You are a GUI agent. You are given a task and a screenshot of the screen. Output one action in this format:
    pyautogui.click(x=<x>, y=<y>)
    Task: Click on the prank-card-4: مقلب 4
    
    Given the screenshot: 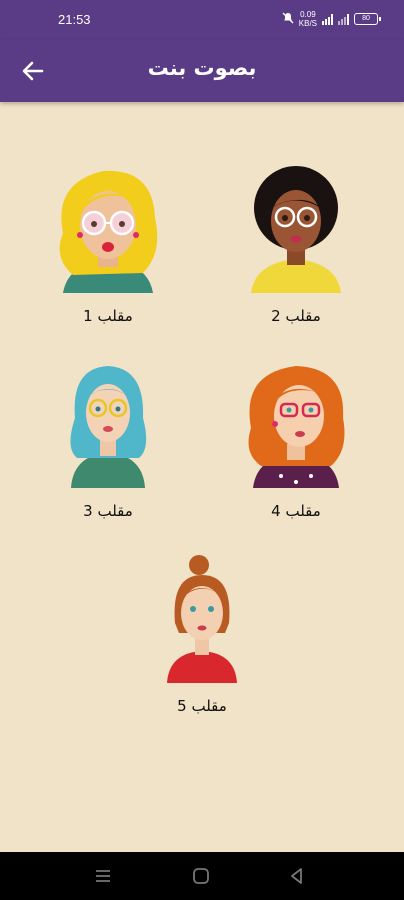 What is the action you would take?
    pyautogui.click(x=296, y=439)
    